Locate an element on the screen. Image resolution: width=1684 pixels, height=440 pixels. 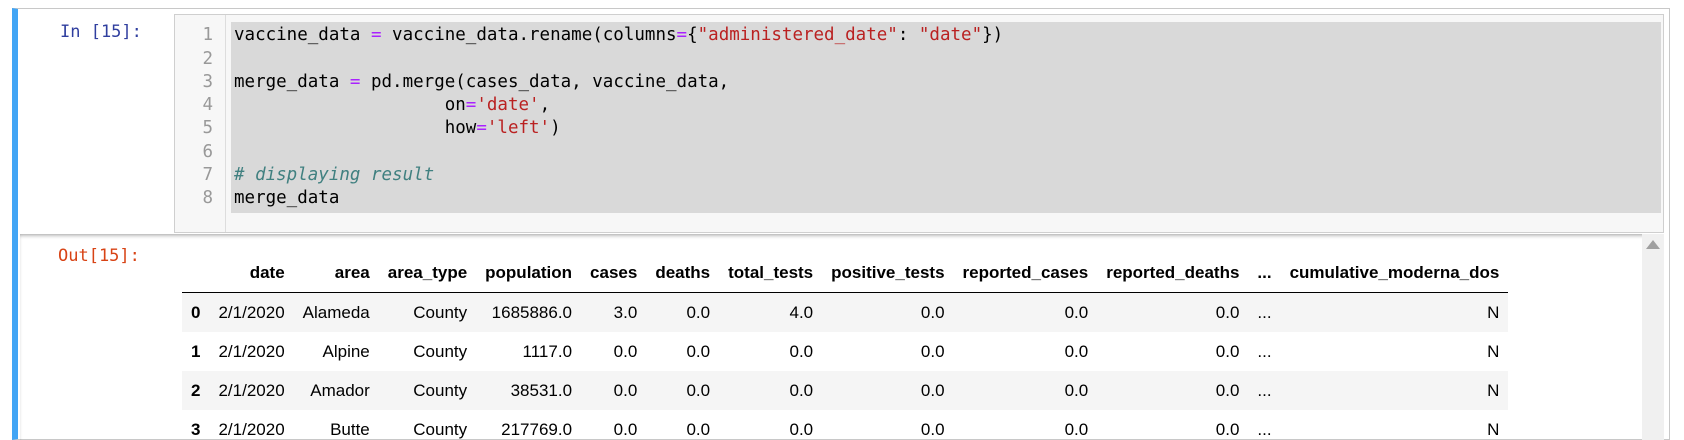
column-header: total_tests is located at coordinates (771, 273).